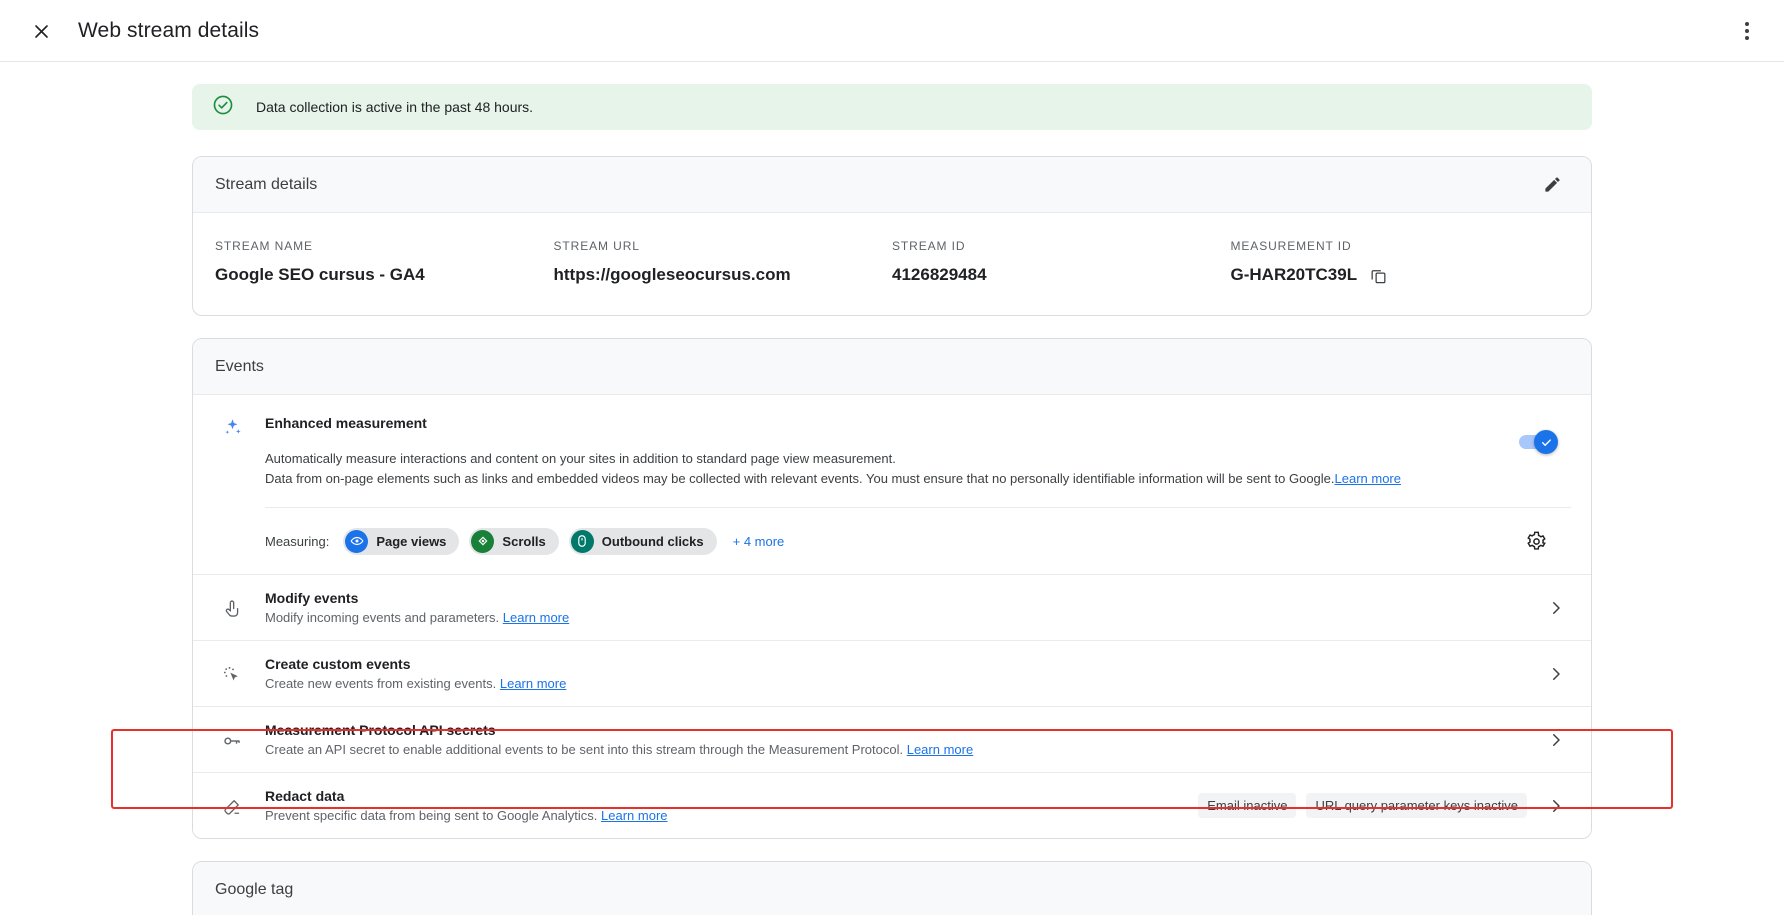 Image resolution: width=1784 pixels, height=915 pixels. I want to click on create-custom-events-icon, so click(232, 674).